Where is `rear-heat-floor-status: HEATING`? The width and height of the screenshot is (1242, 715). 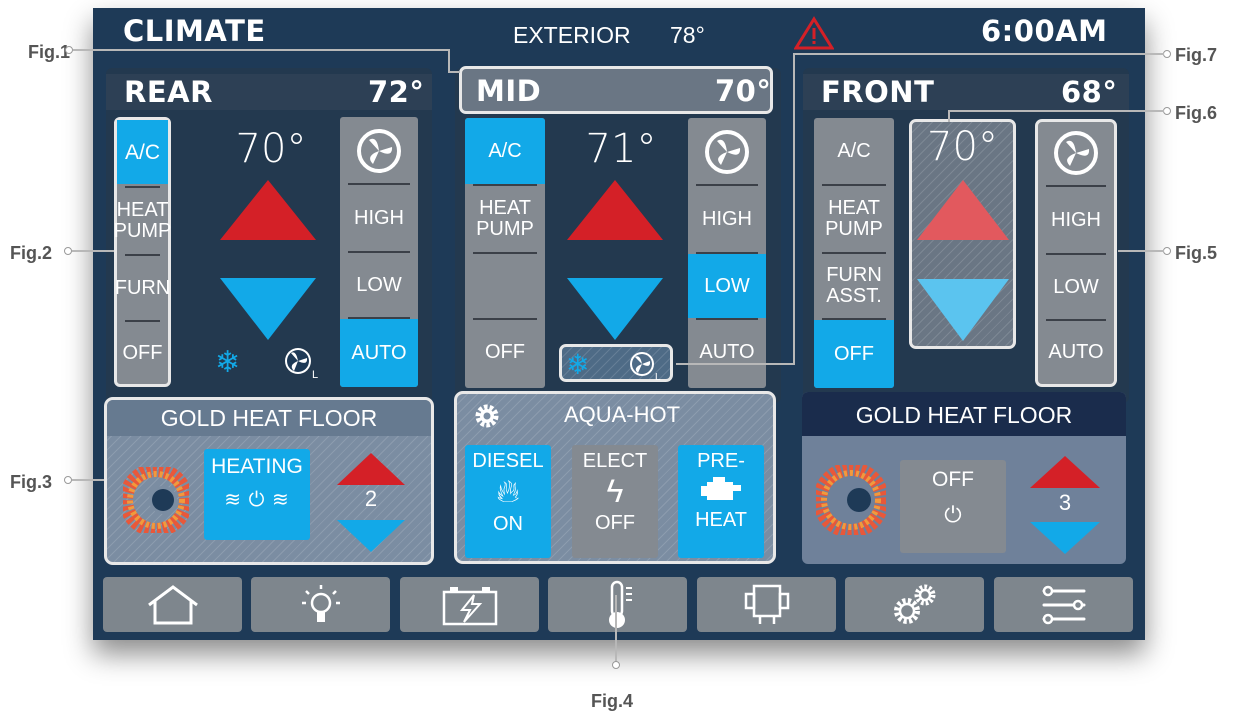 rear-heat-floor-status: HEATING is located at coordinates (257, 466).